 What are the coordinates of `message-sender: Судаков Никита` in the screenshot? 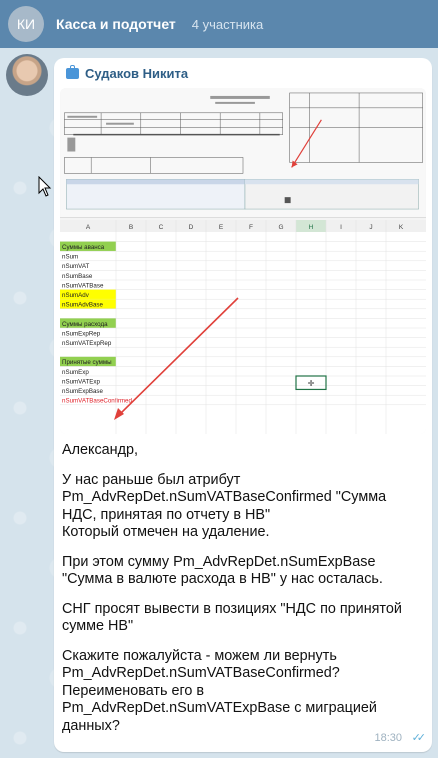 It's located at (127, 73).